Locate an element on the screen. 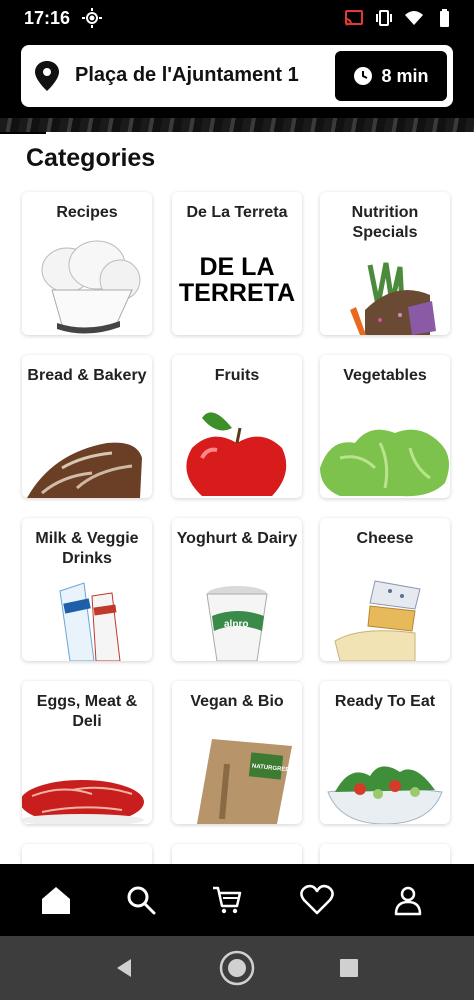 Image resolution: width=474 pixels, height=1000 pixels. page-title: Categories is located at coordinates (91, 158).